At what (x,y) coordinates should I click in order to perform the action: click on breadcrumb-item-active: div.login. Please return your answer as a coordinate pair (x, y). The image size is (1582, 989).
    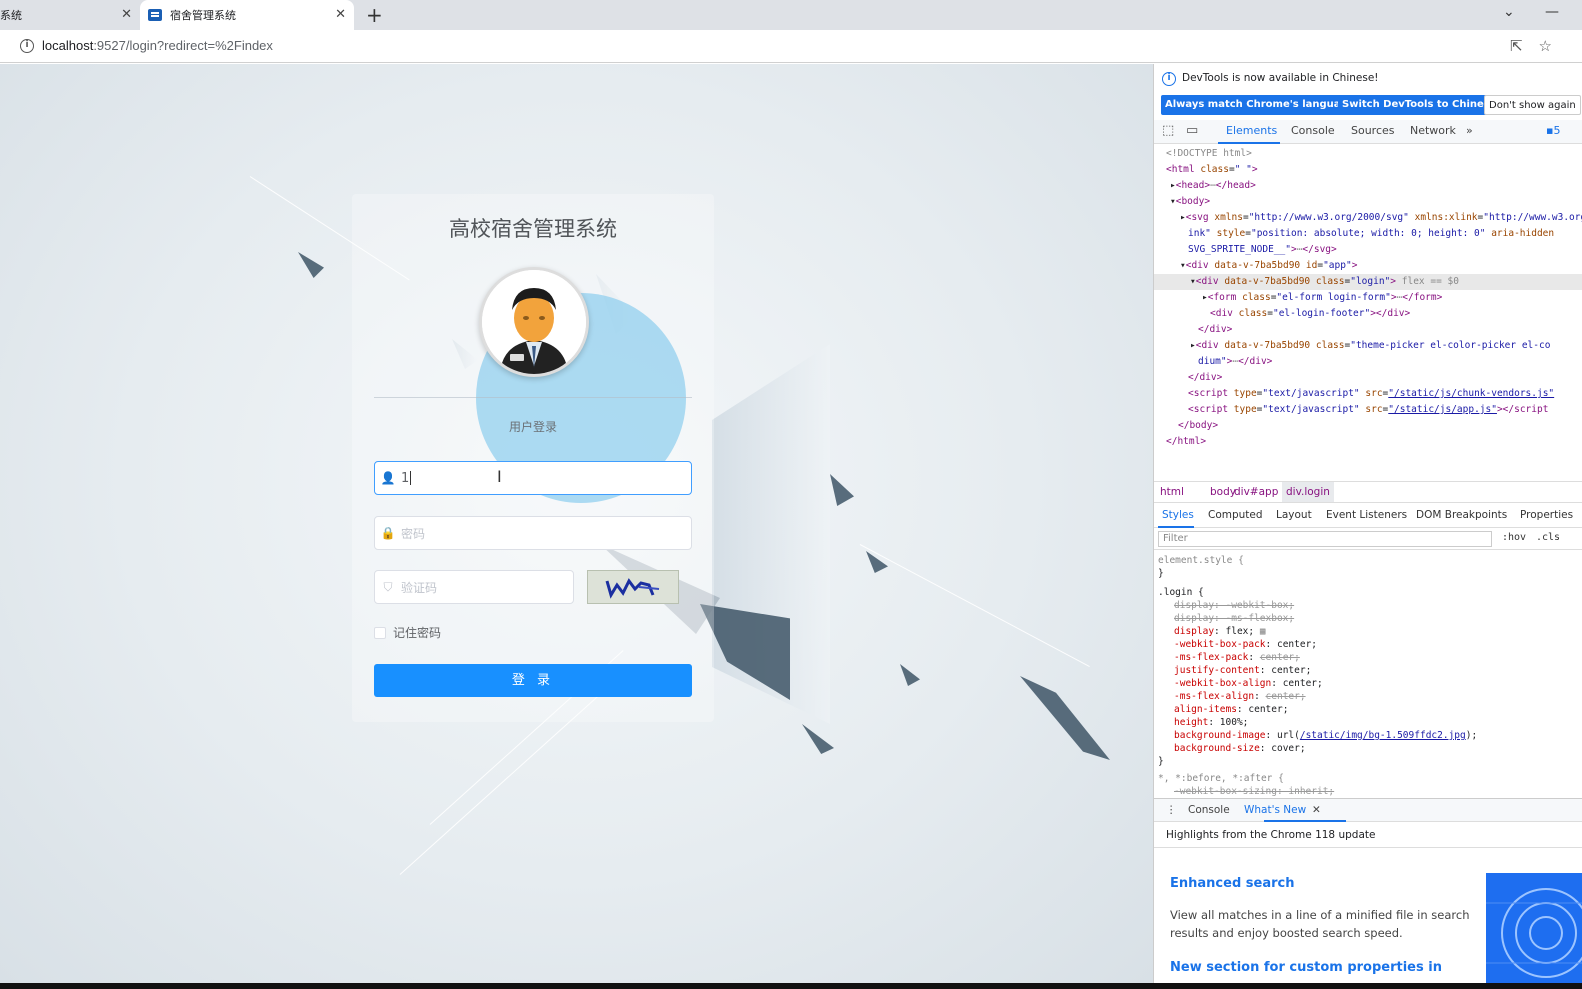
    Looking at the image, I should click on (1308, 492).